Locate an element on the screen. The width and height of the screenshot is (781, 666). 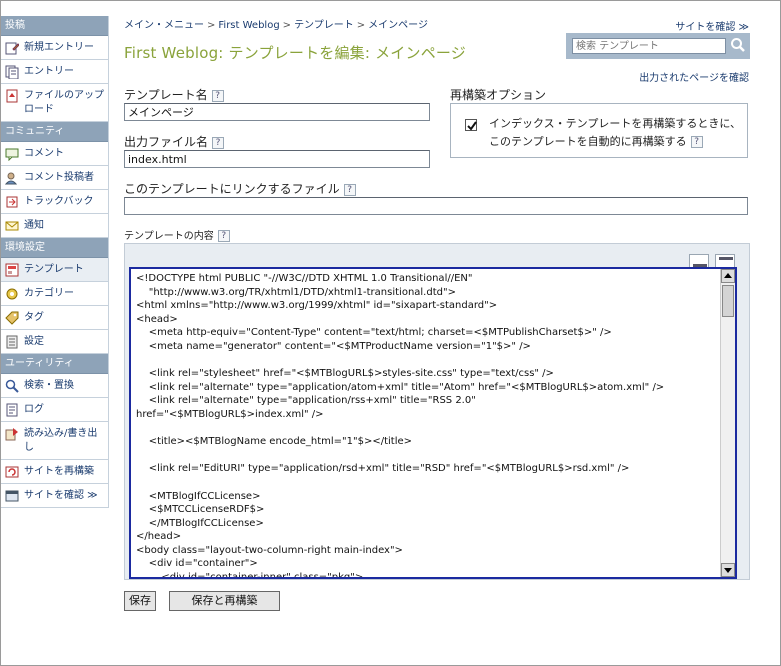
sidebar-item-import-export: 読み込み/書き出し is located at coordinates (54, 441).